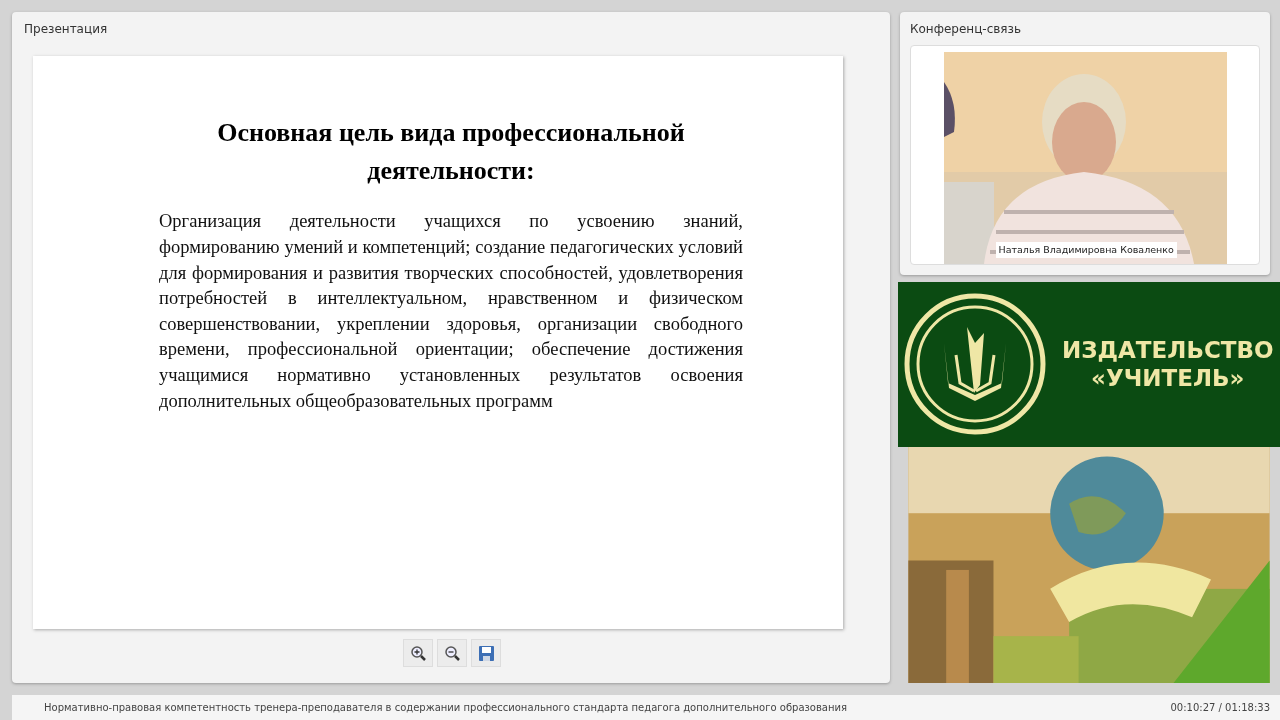  I want to click on slide-heading: Основная цель вида профессиональной деятельности:, so click(451, 152).